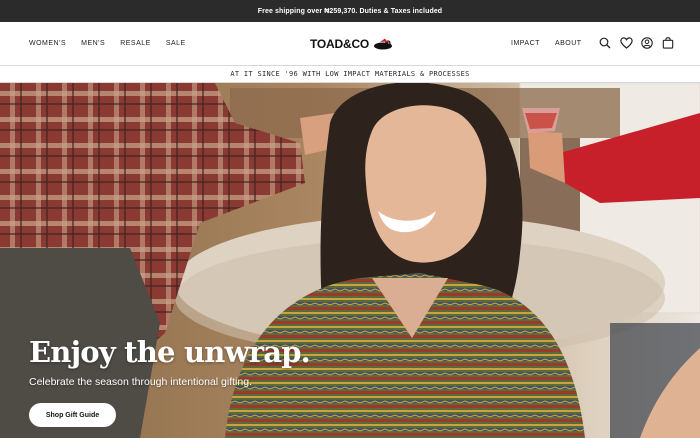 The height and width of the screenshot is (438, 700). What do you see at coordinates (546, 43) in the screenshot?
I see `secondary-nav: IMPACT ABOUT` at bounding box center [546, 43].